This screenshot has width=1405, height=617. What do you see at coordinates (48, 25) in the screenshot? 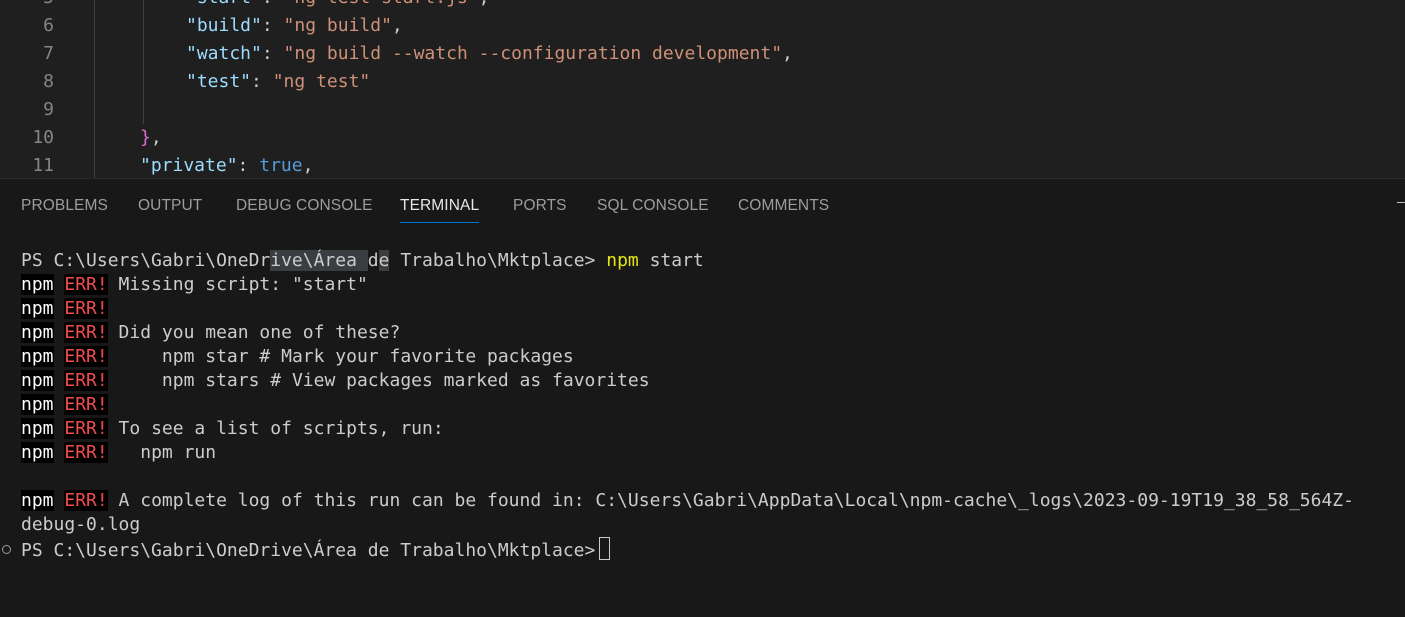
I see `line-number: 6` at bounding box center [48, 25].